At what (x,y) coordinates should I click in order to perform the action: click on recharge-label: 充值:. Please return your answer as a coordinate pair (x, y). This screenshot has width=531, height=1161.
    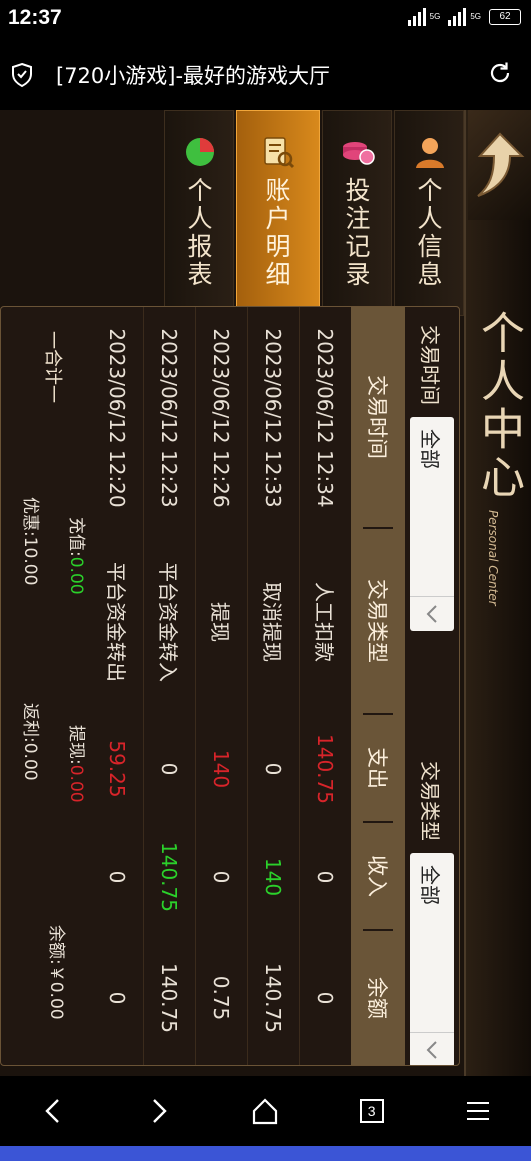
    Looking at the image, I should click on (76, 537).